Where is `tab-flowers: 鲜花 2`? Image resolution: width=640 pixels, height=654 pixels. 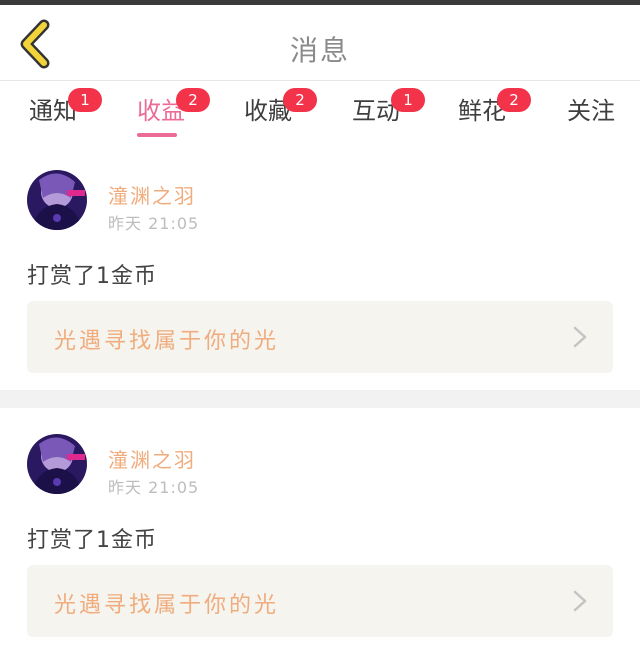 tab-flowers: 鲜花 2 is located at coordinates (489, 112).